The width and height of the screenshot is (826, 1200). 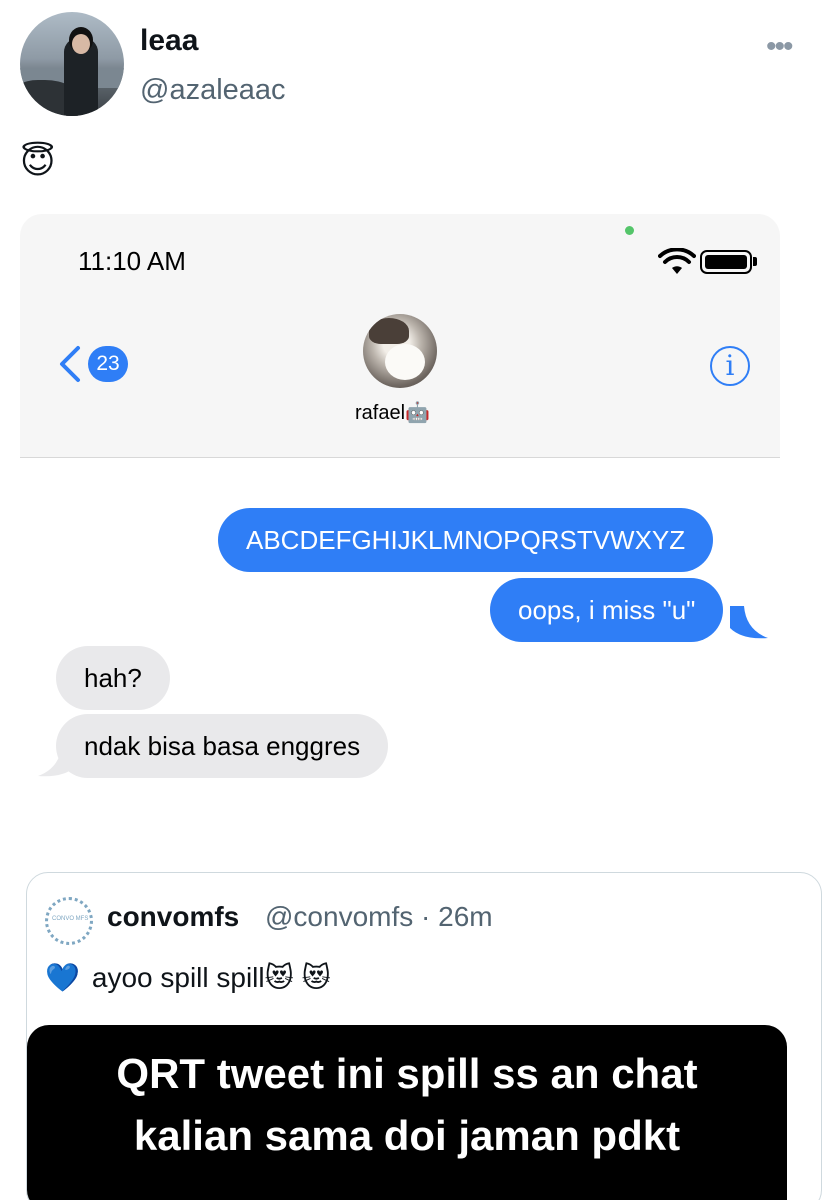 I want to click on sent-bubble-tail, so click(x=749, y=622).